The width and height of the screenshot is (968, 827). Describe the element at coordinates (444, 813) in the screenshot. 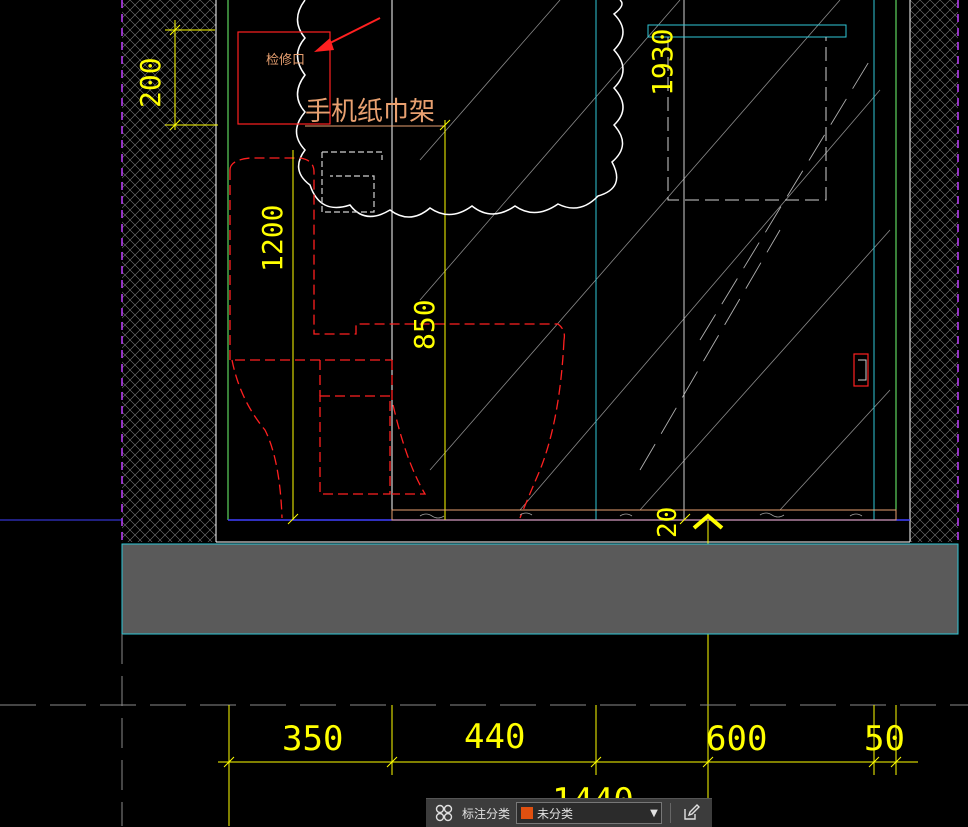

I see `grid-icon` at that location.